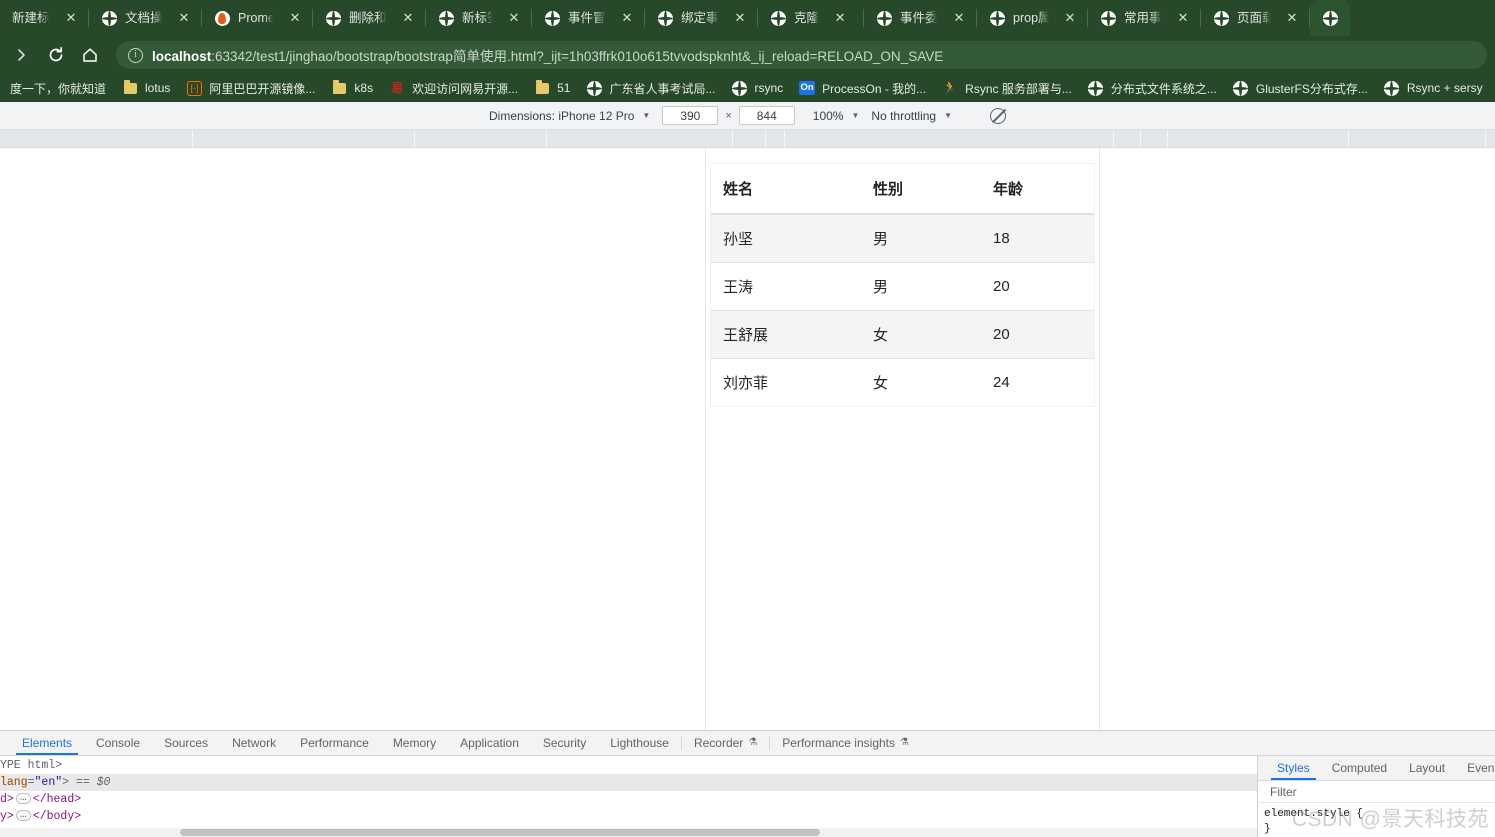 This screenshot has width=1495, height=837. Describe the element at coordinates (58, 88) in the screenshot. I see `bookmark-item: 度一下，你就知道` at that location.